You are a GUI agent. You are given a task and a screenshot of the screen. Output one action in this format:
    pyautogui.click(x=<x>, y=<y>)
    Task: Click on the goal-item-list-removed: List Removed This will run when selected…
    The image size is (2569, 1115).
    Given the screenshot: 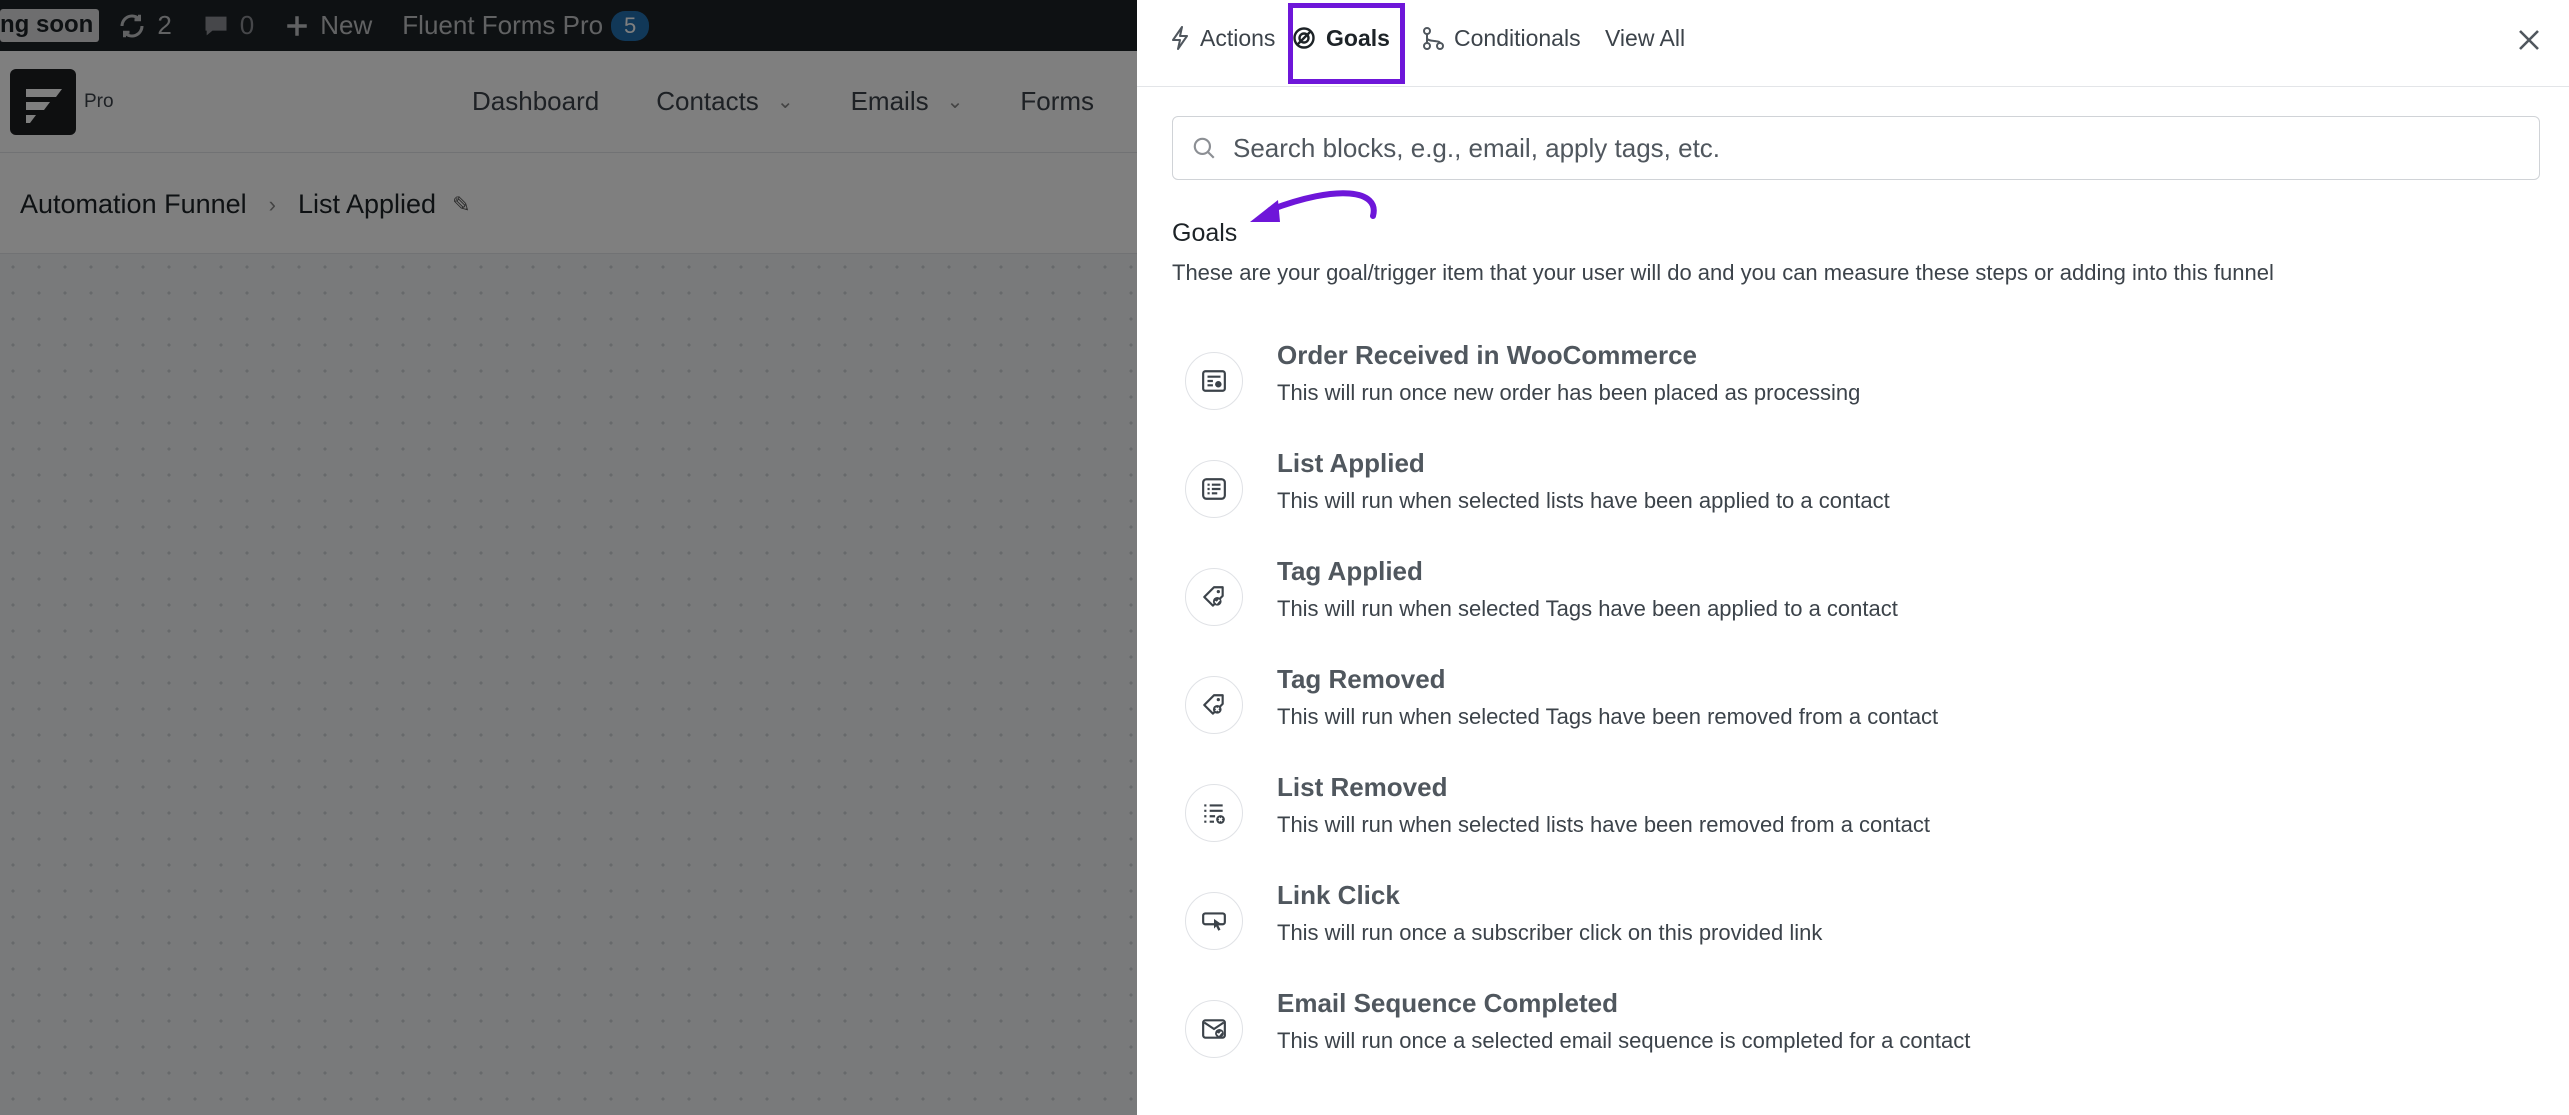 What is the action you would take?
    pyautogui.click(x=1835, y=818)
    